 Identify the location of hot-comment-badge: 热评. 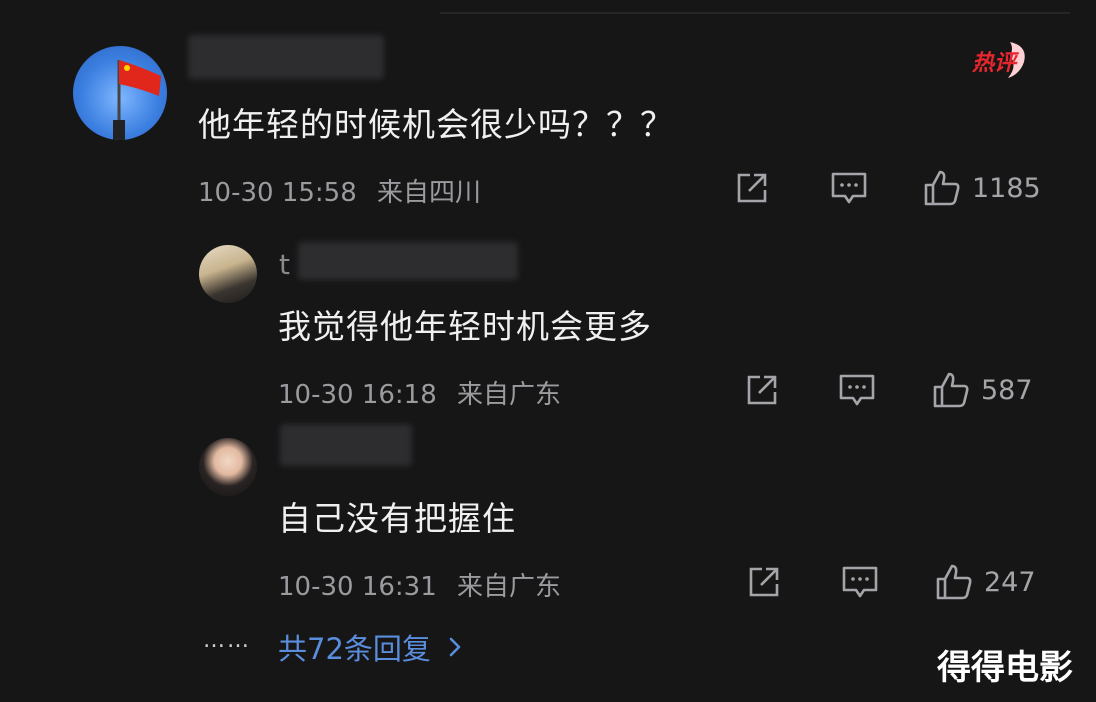
(998, 60).